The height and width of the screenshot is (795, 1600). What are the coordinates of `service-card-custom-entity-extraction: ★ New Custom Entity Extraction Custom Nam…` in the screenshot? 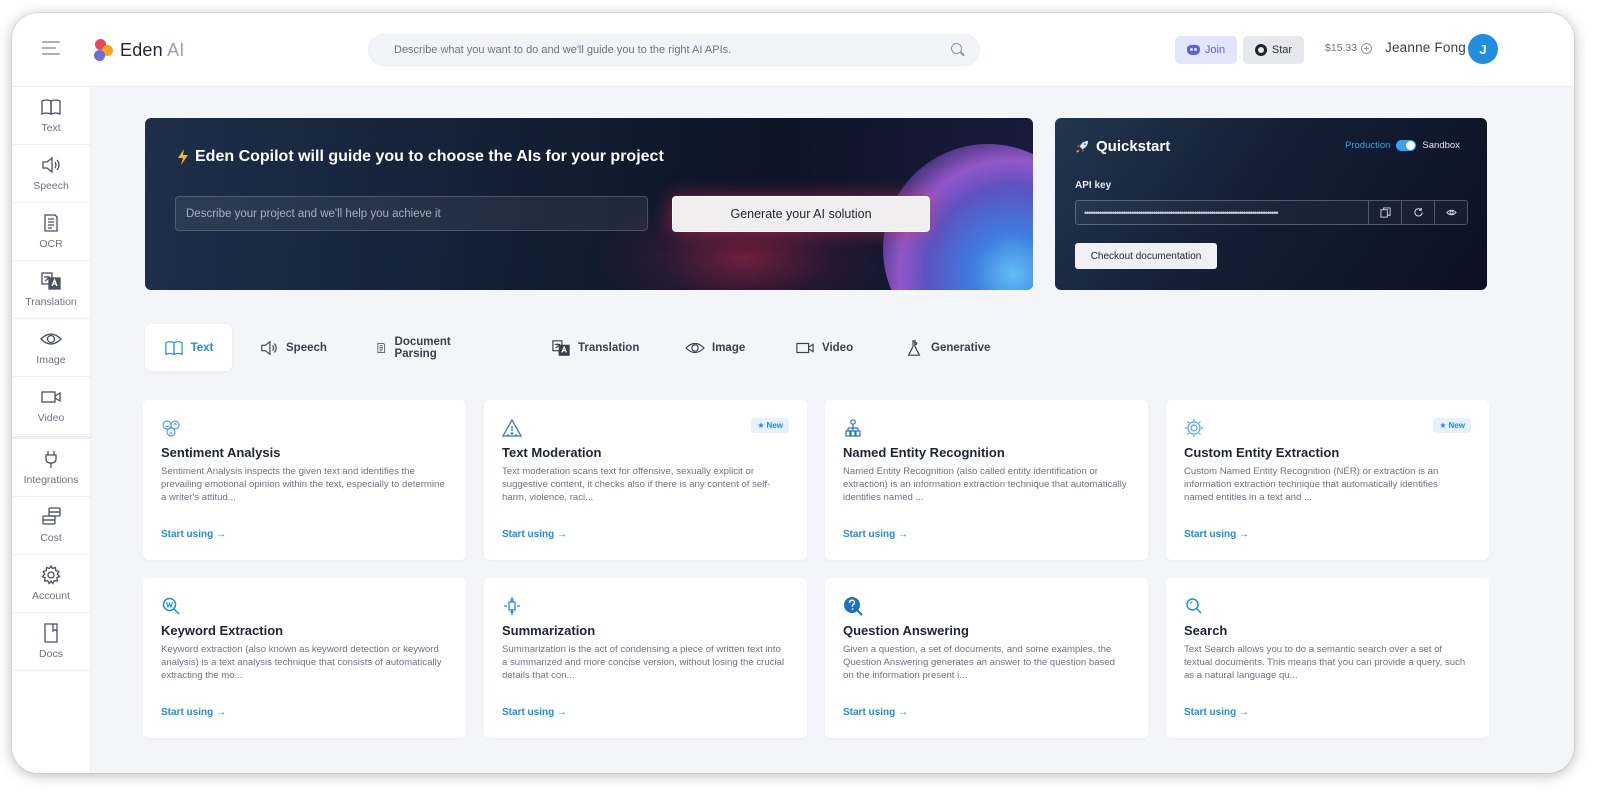 It's located at (1327, 480).